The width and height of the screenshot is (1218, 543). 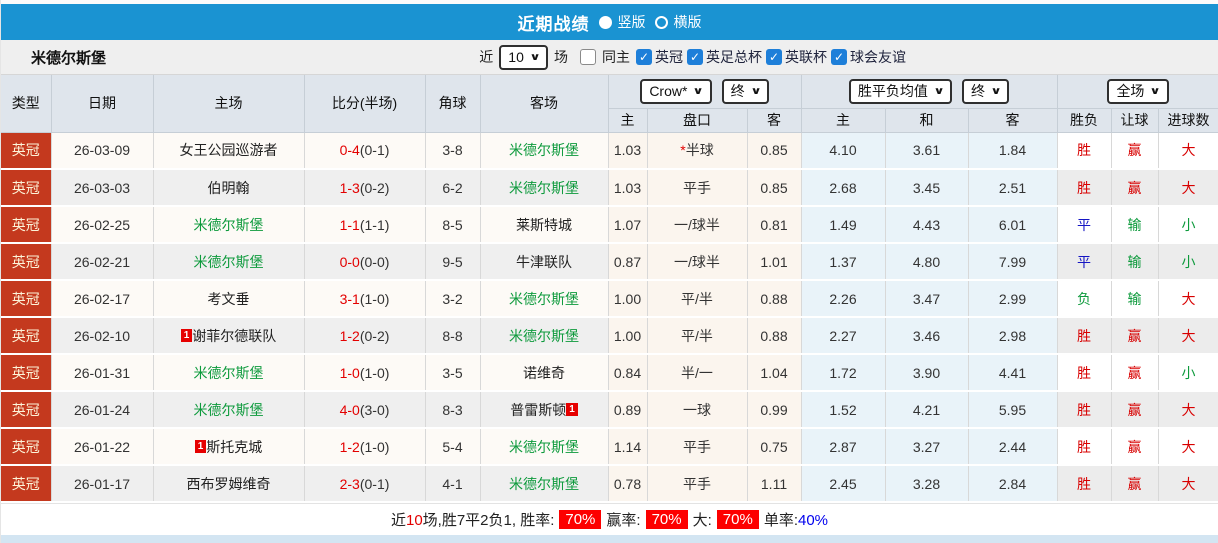 I want to click on avg-away-cell: 1.84, so click(x=1013, y=151).